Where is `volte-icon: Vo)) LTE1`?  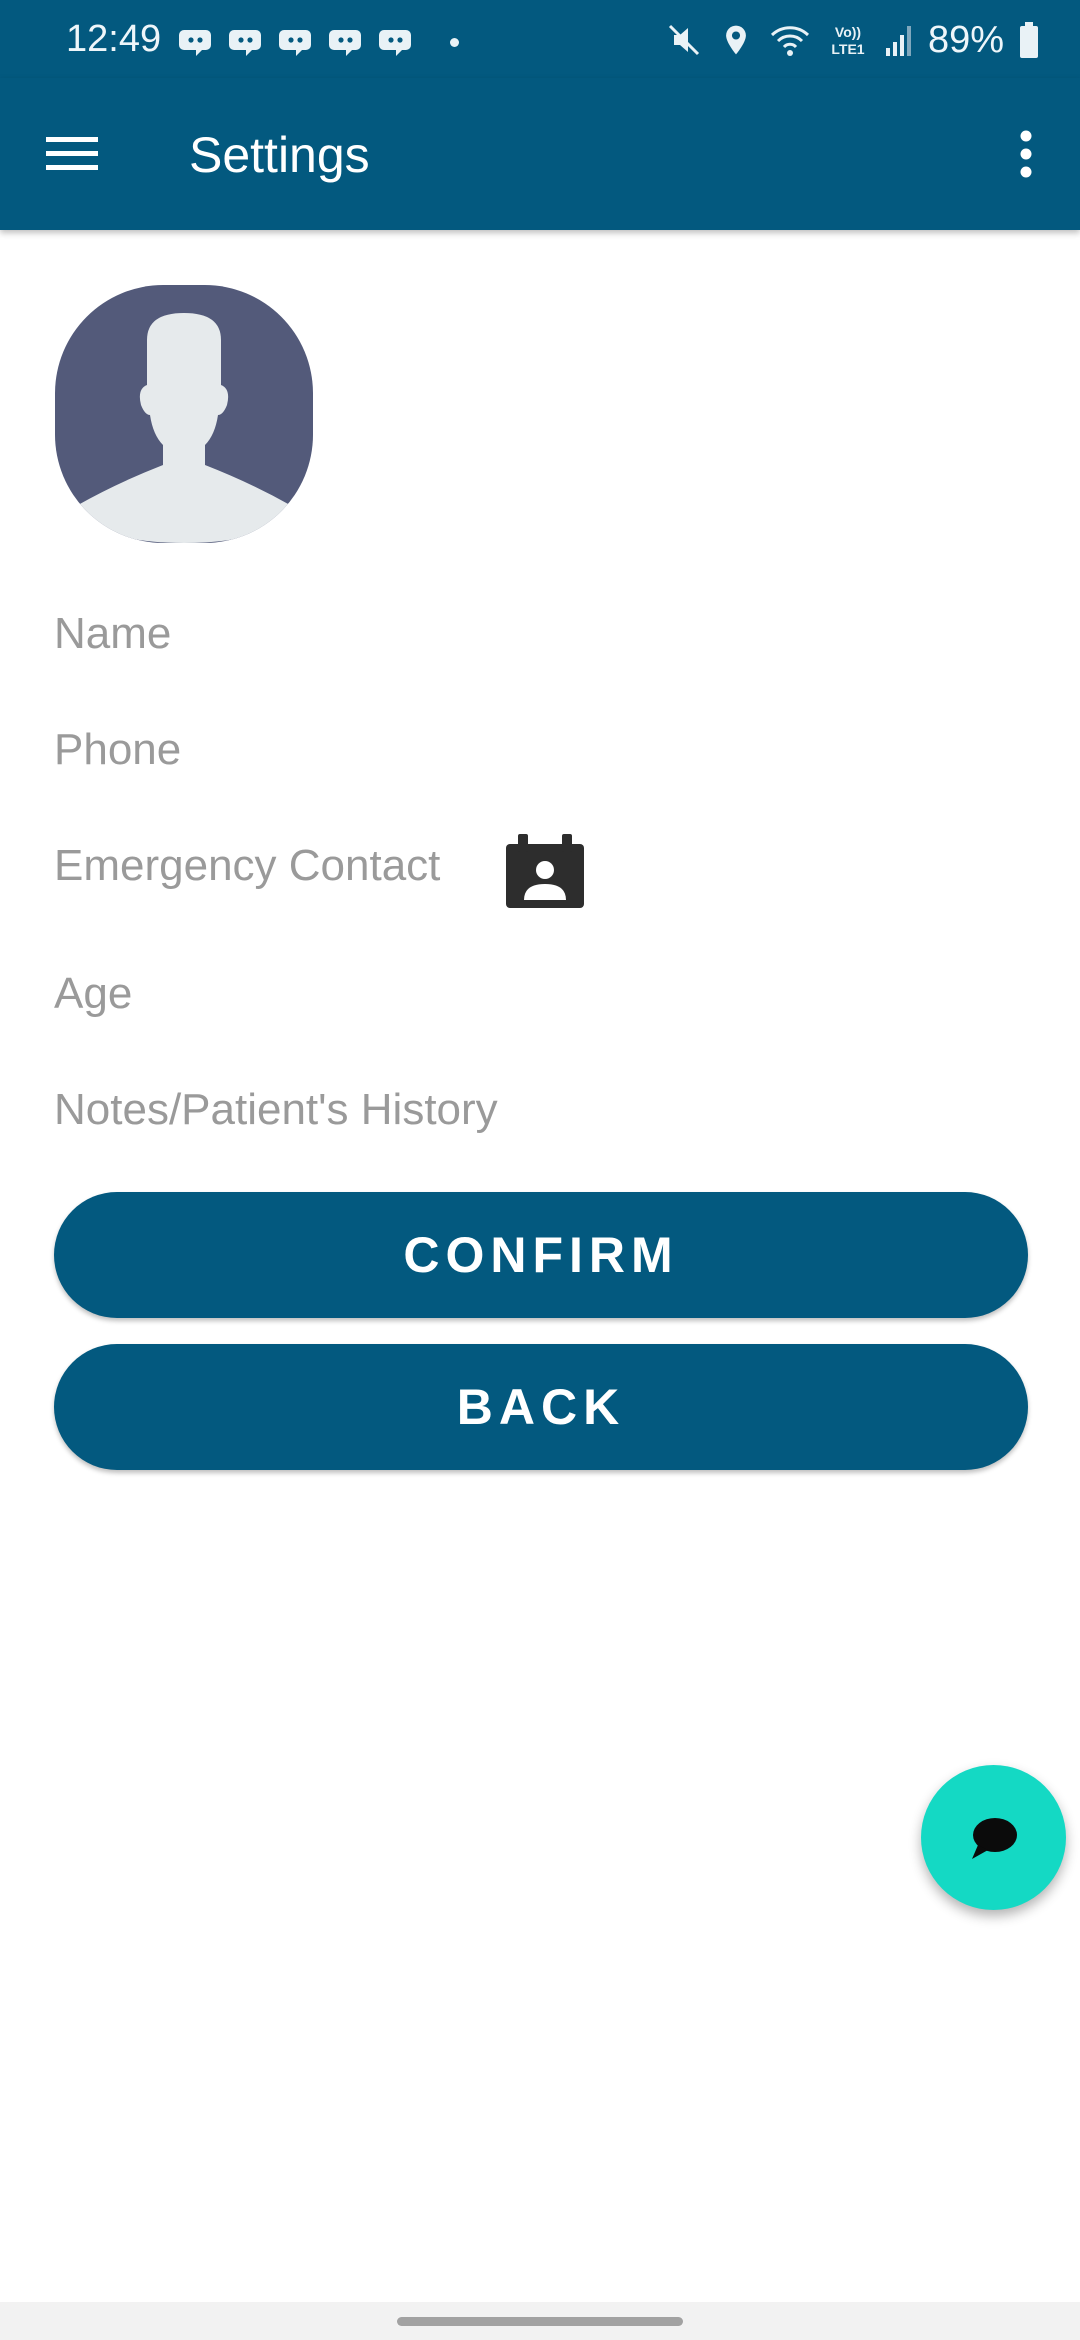 volte-icon: Vo)) LTE1 is located at coordinates (847, 40).